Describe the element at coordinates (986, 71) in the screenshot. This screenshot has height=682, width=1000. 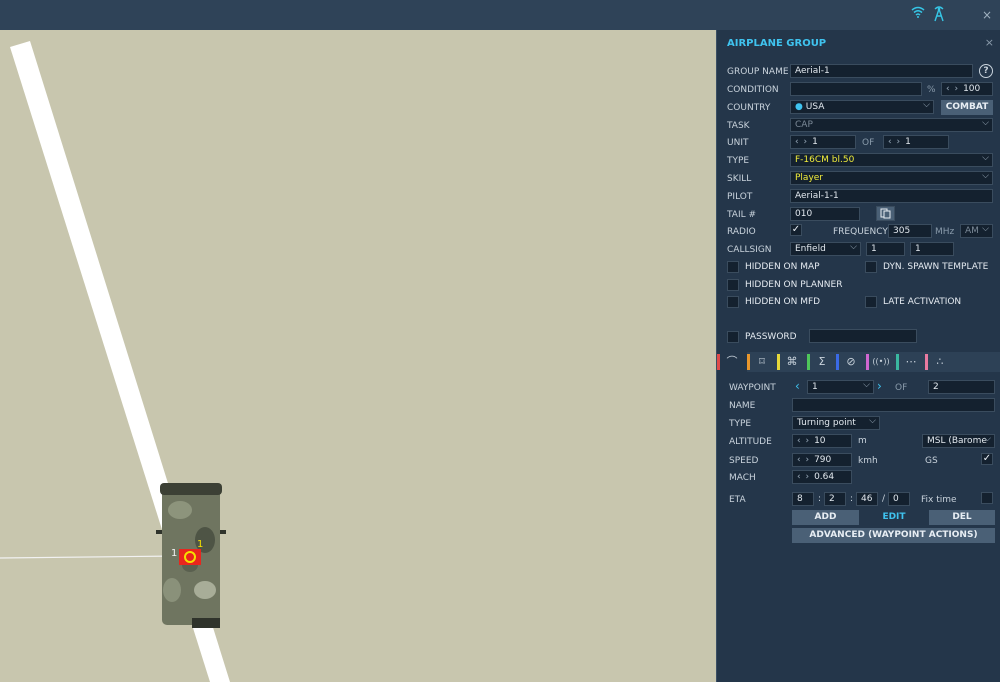
I see `help-icon: ?` at that location.